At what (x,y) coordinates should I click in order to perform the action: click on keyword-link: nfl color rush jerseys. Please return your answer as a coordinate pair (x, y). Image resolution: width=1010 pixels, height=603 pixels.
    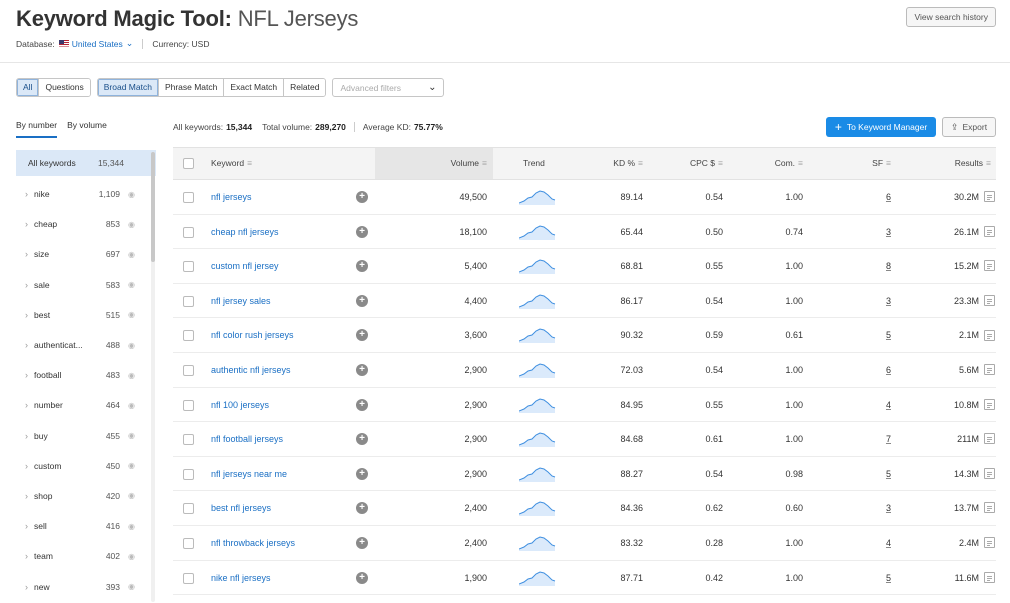
    Looking at the image, I should click on (252, 335).